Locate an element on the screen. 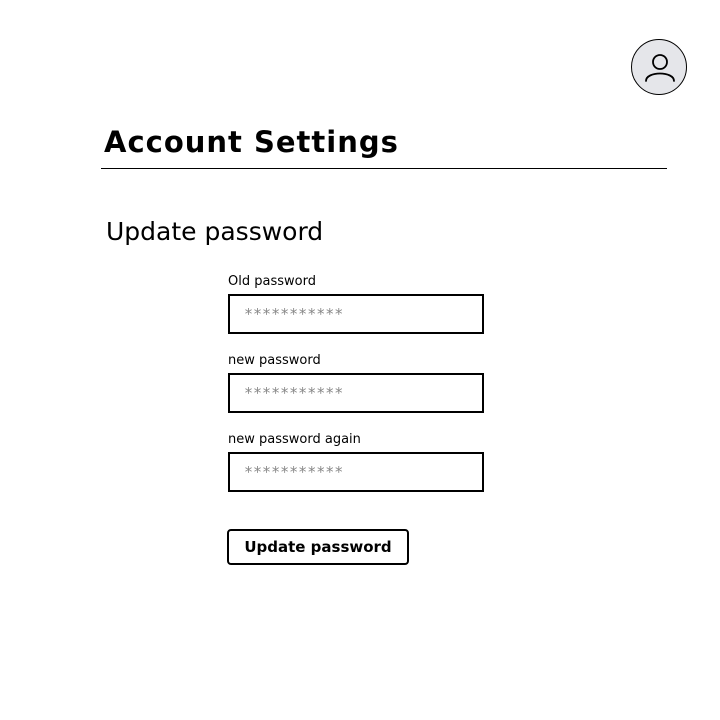 The height and width of the screenshot is (720, 720). title-divider is located at coordinates (384, 168).